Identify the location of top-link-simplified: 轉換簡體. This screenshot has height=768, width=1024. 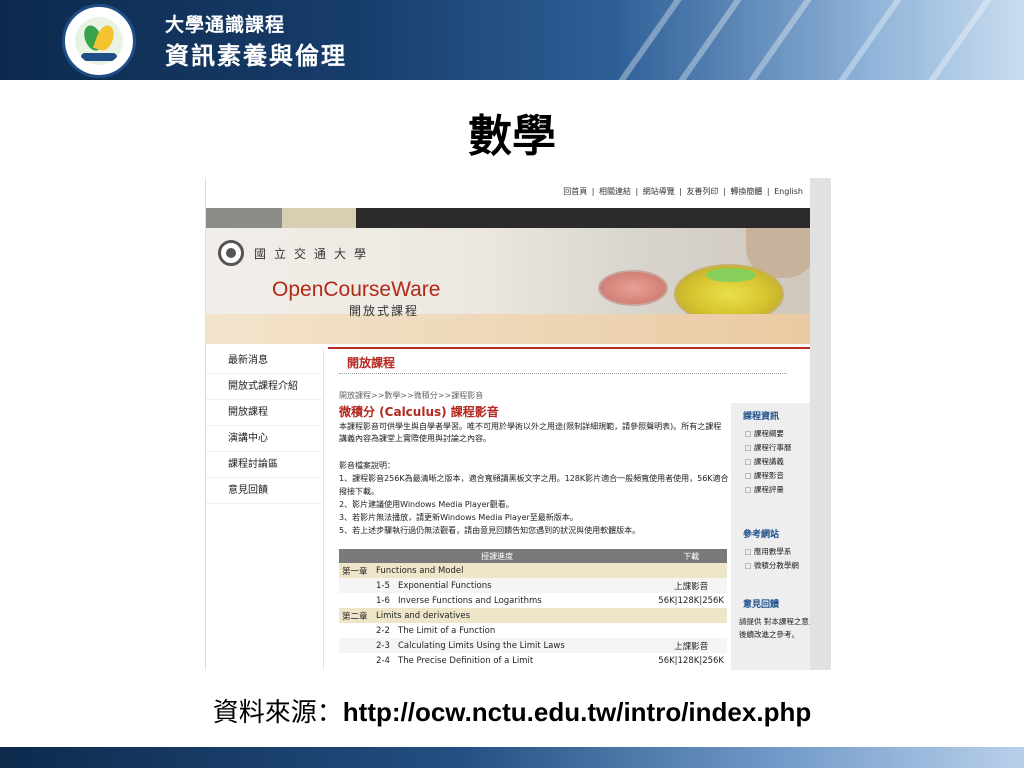
(746, 191).